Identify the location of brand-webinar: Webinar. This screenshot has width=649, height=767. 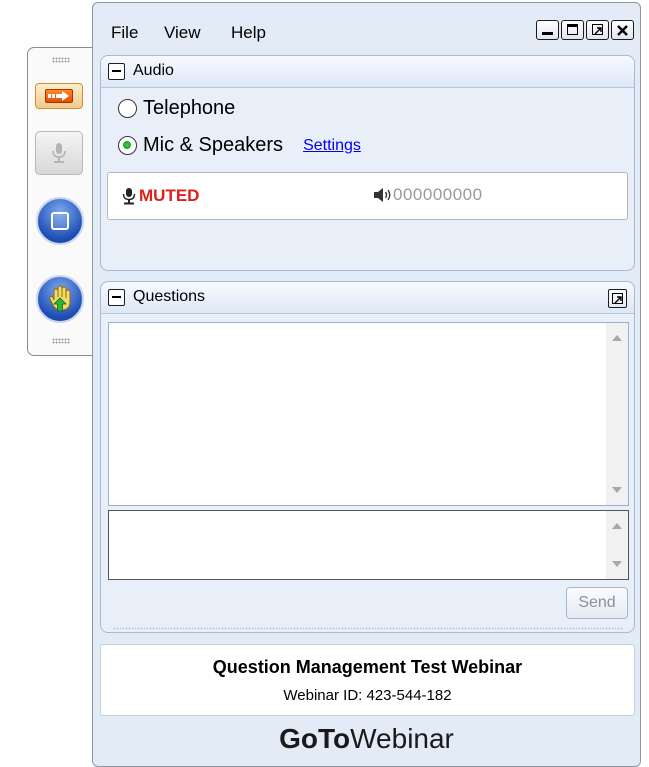
(402, 738).